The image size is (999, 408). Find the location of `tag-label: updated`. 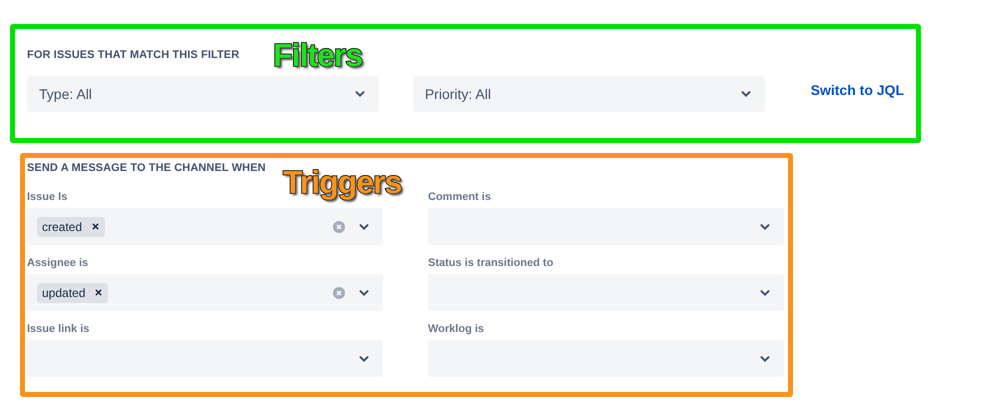

tag-label: updated is located at coordinates (64, 293).